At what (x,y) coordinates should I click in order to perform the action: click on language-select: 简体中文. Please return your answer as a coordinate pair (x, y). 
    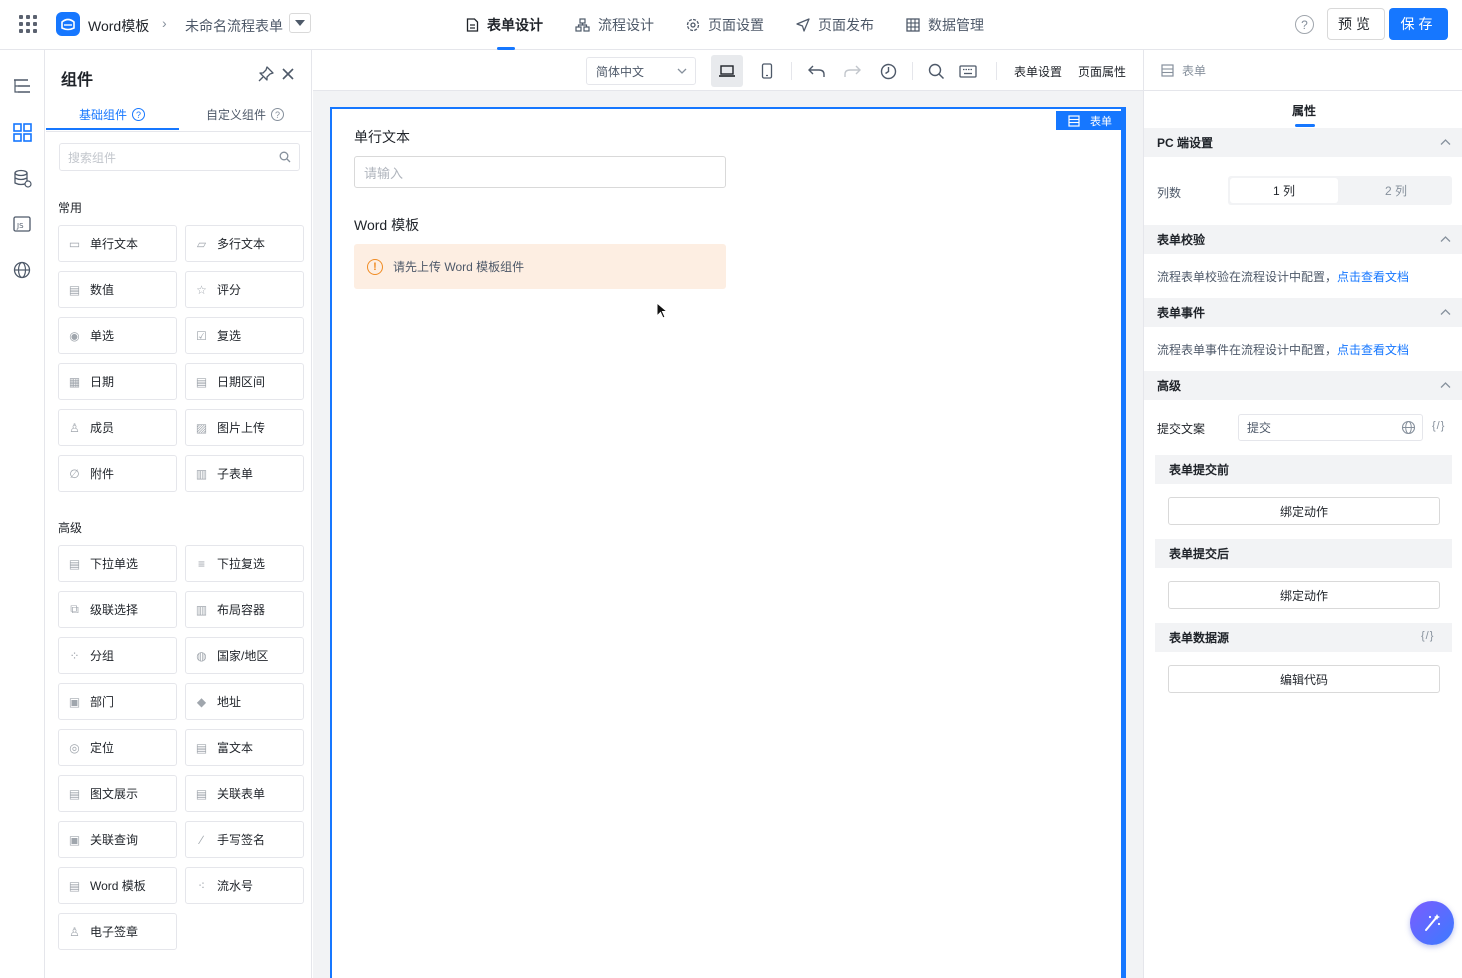
    Looking at the image, I should click on (641, 71).